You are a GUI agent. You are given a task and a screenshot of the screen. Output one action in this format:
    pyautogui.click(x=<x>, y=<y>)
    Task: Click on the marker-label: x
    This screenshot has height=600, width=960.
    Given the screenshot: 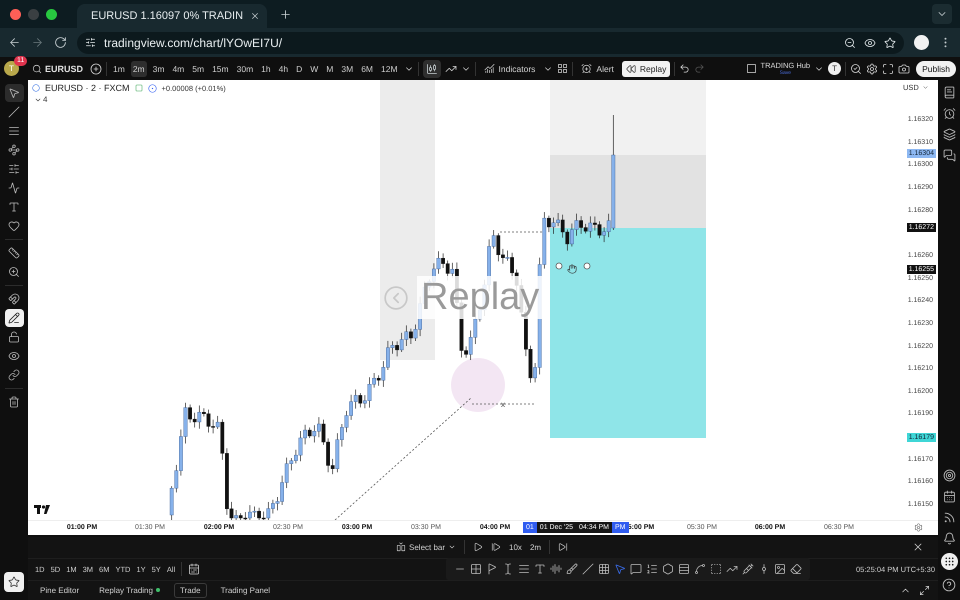 What is the action you would take?
    pyautogui.click(x=503, y=404)
    